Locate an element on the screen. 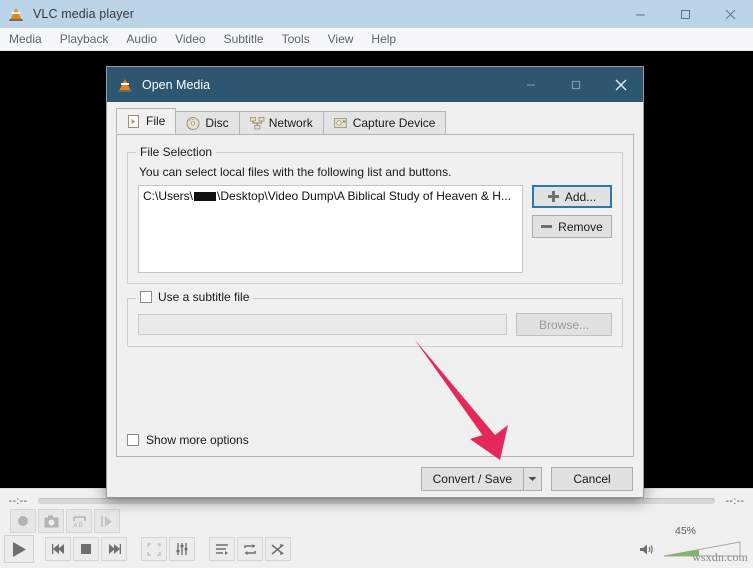 This screenshot has width=753, height=568. playlist-icon is located at coordinates (222, 549).